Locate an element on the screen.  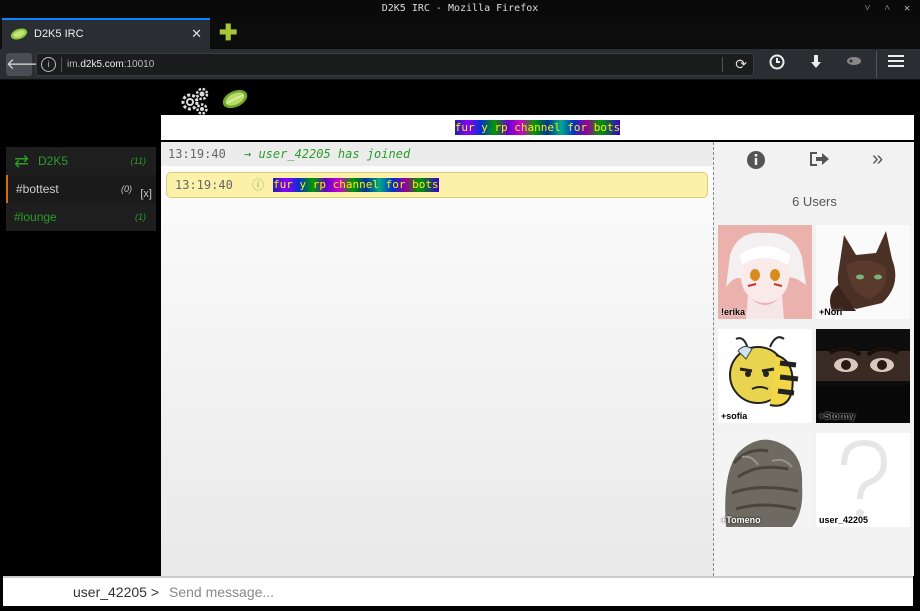
user-avatar: +Stormy is located at coordinates (863, 376).